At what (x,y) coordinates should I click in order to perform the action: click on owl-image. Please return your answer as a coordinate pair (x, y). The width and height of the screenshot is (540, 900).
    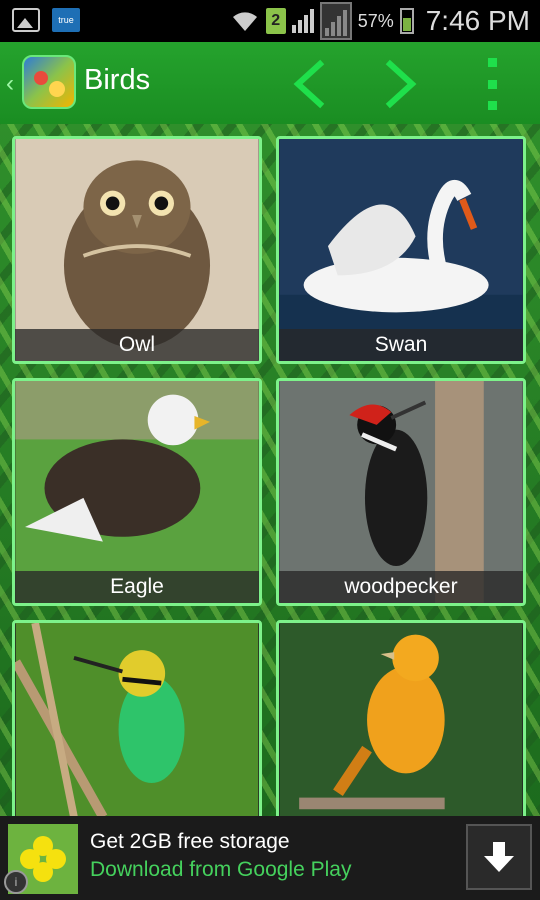
    Looking at the image, I should click on (137, 250).